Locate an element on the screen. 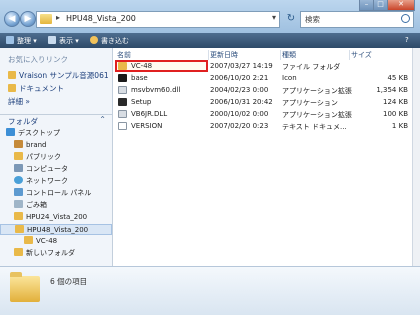 This screenshot has height=315, width=420. address-path: HPU48_Vista_200 is located at coordinates (101, 18).